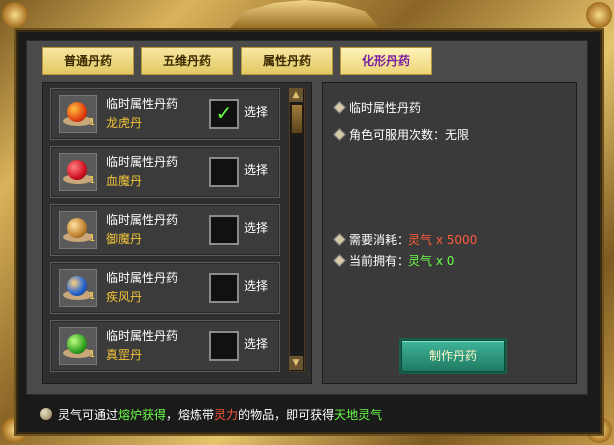  Describe the element at coordinates (165, 230) in the screenshot. I see `pill-list-item: 1 临时属性丹药 御魔丹 选择` at that location.